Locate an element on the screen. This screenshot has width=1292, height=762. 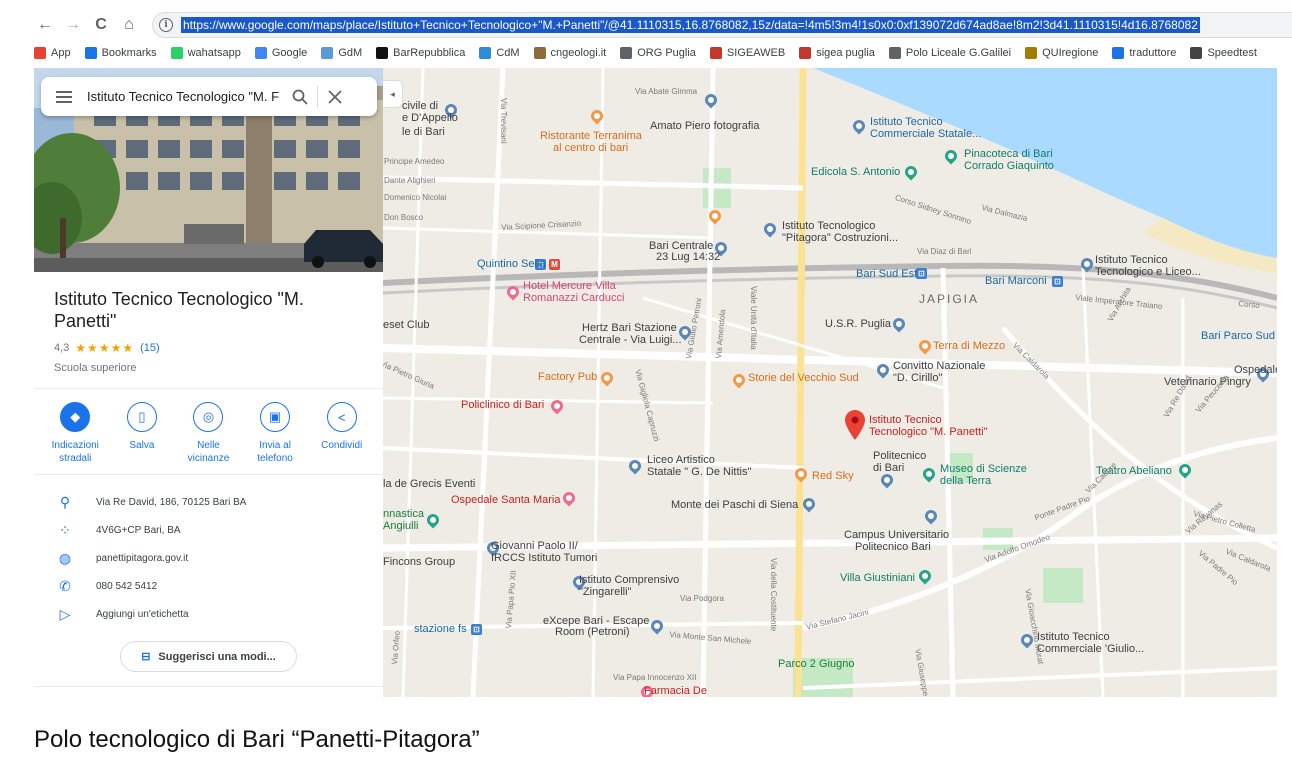
map-poi-label: Romanazzi Carducci is located at coordinates (573, 298).